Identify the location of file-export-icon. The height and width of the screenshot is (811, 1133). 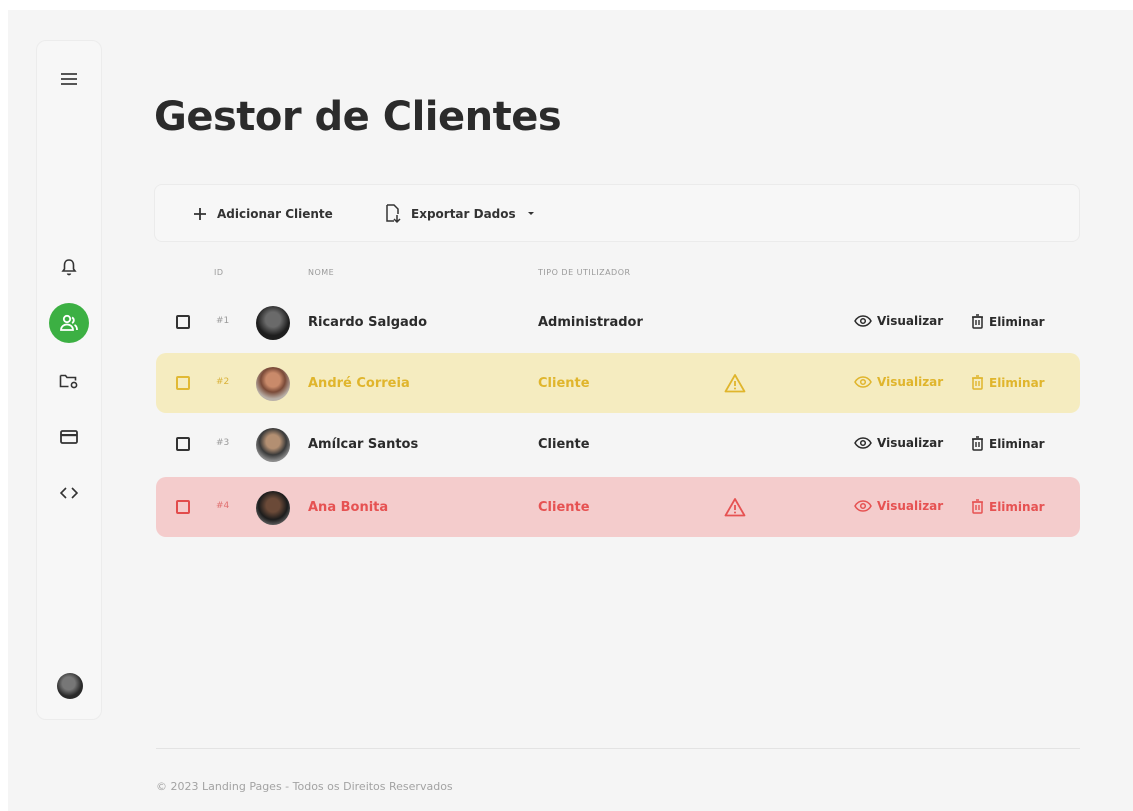
(393, 214).